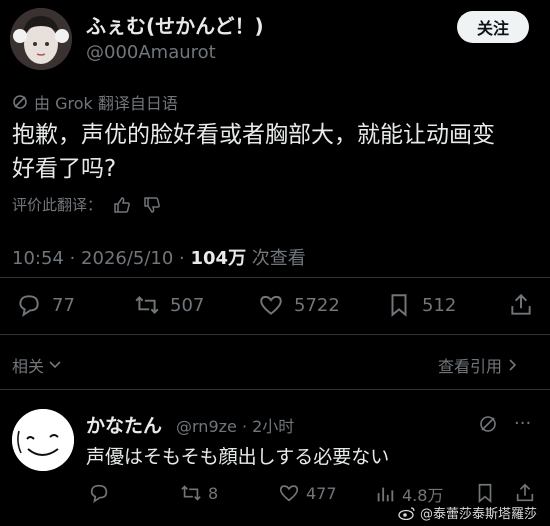 Image resolution: width=550 pixels, height=526 pixels. What do you see at coordinates (213, 493) in the screenshot?
I see `reply-retweet-count: 8` at bounding box center [213, 493].